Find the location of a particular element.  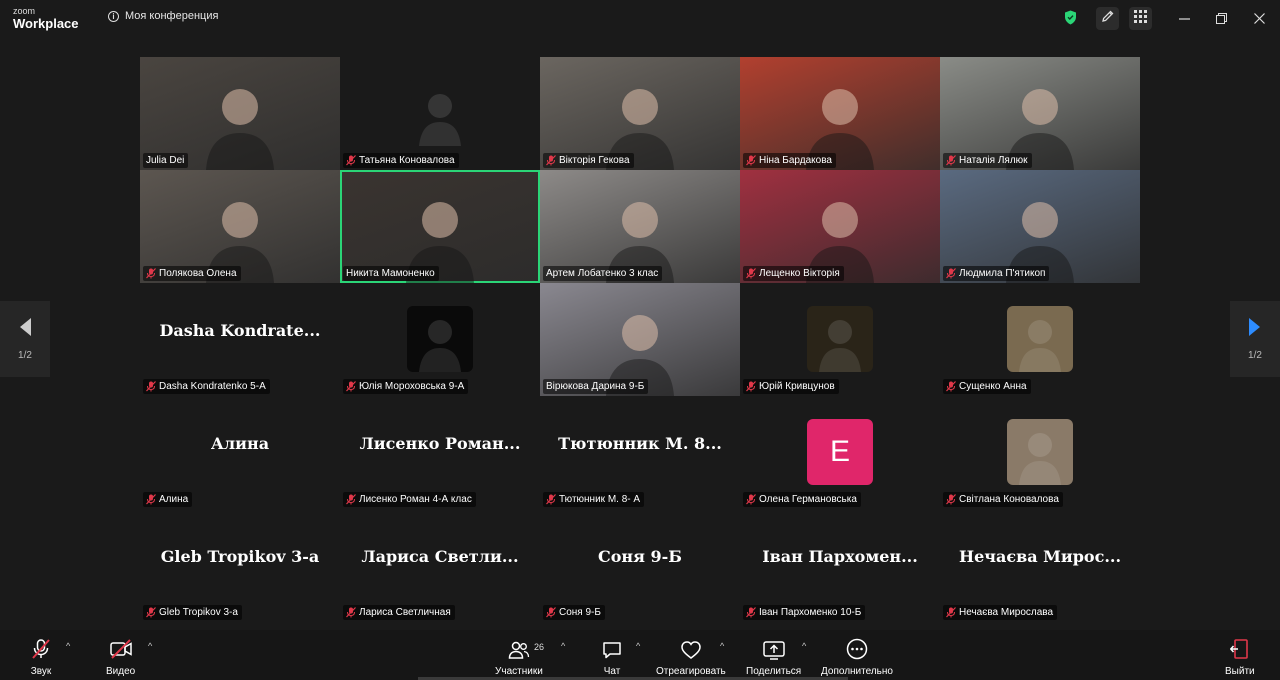

audio-options-chevron-up-icon: ^ is located at coordinates (68, 646).